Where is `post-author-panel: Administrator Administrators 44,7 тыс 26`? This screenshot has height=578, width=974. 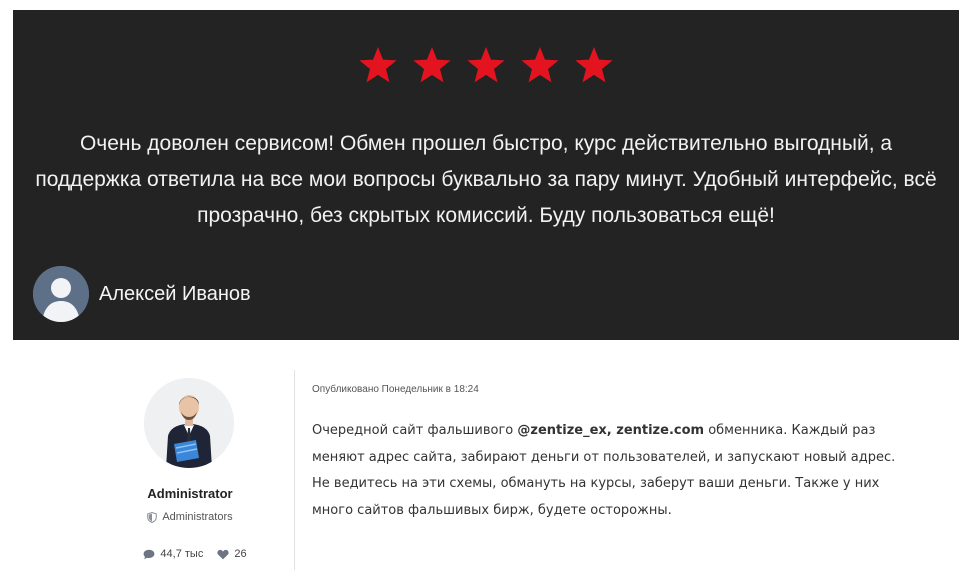 post-author-panel: Administrator Administrators 44,7 тыс 26 is located at coordinates (195, 459).